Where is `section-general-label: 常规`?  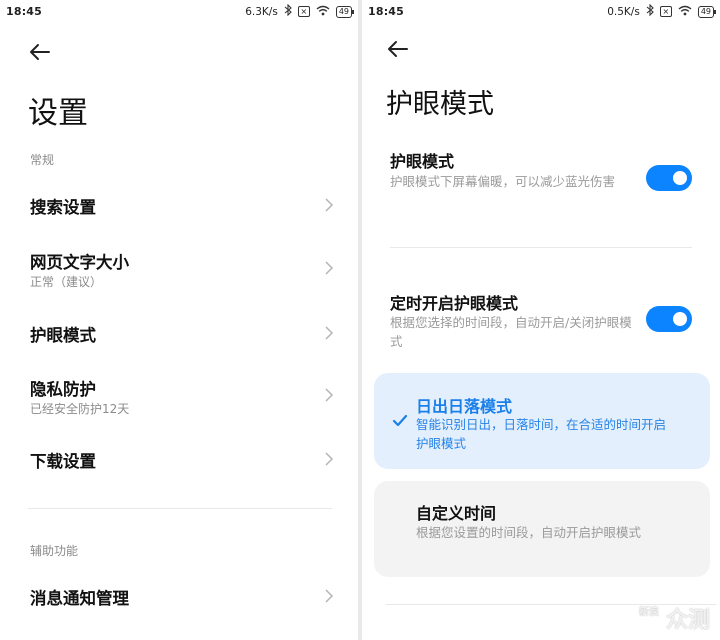
section-general-label: 常规 is located at coordinates (42, 160).